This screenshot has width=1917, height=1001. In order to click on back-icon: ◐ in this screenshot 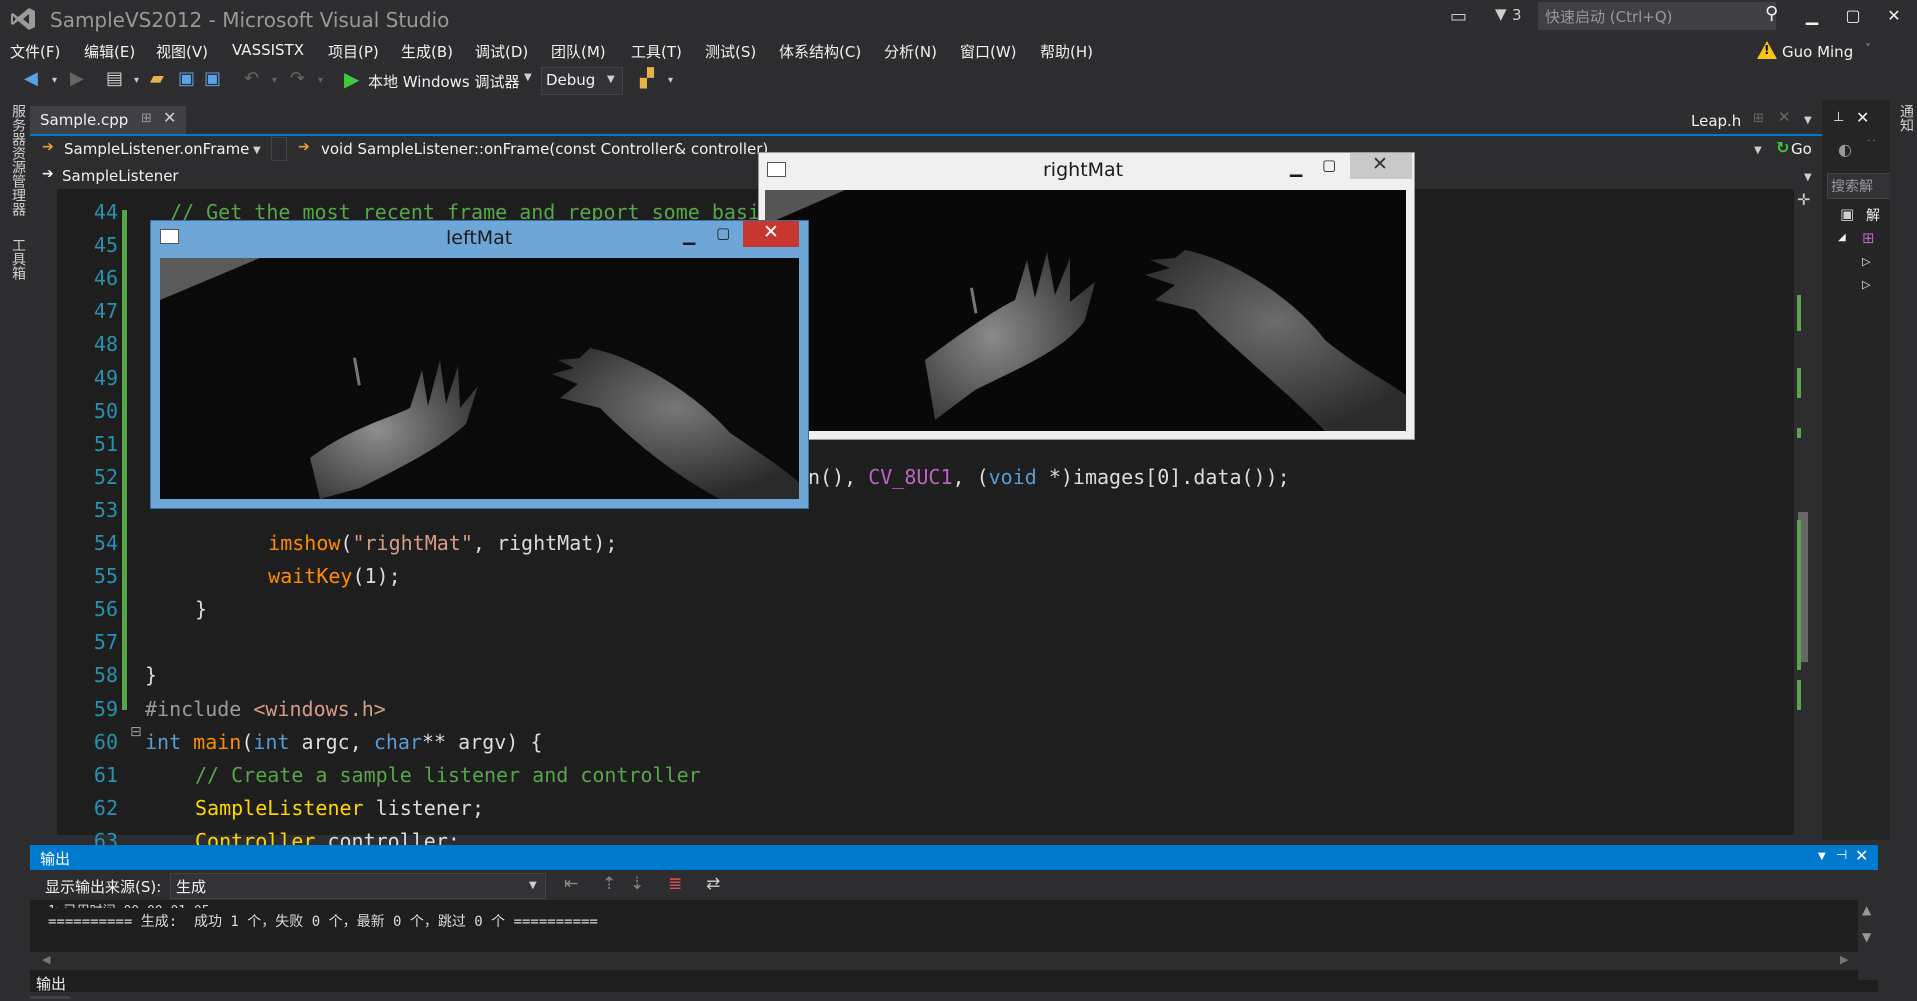, I will do `click(1845, 149)`.